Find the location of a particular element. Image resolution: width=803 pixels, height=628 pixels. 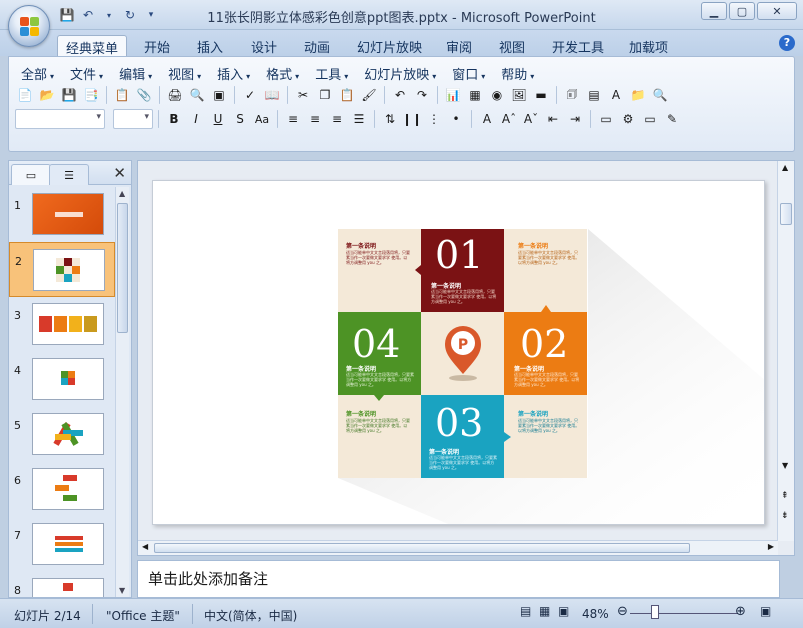

arrange-icon: ▭ is located at coordinates (606, 119).